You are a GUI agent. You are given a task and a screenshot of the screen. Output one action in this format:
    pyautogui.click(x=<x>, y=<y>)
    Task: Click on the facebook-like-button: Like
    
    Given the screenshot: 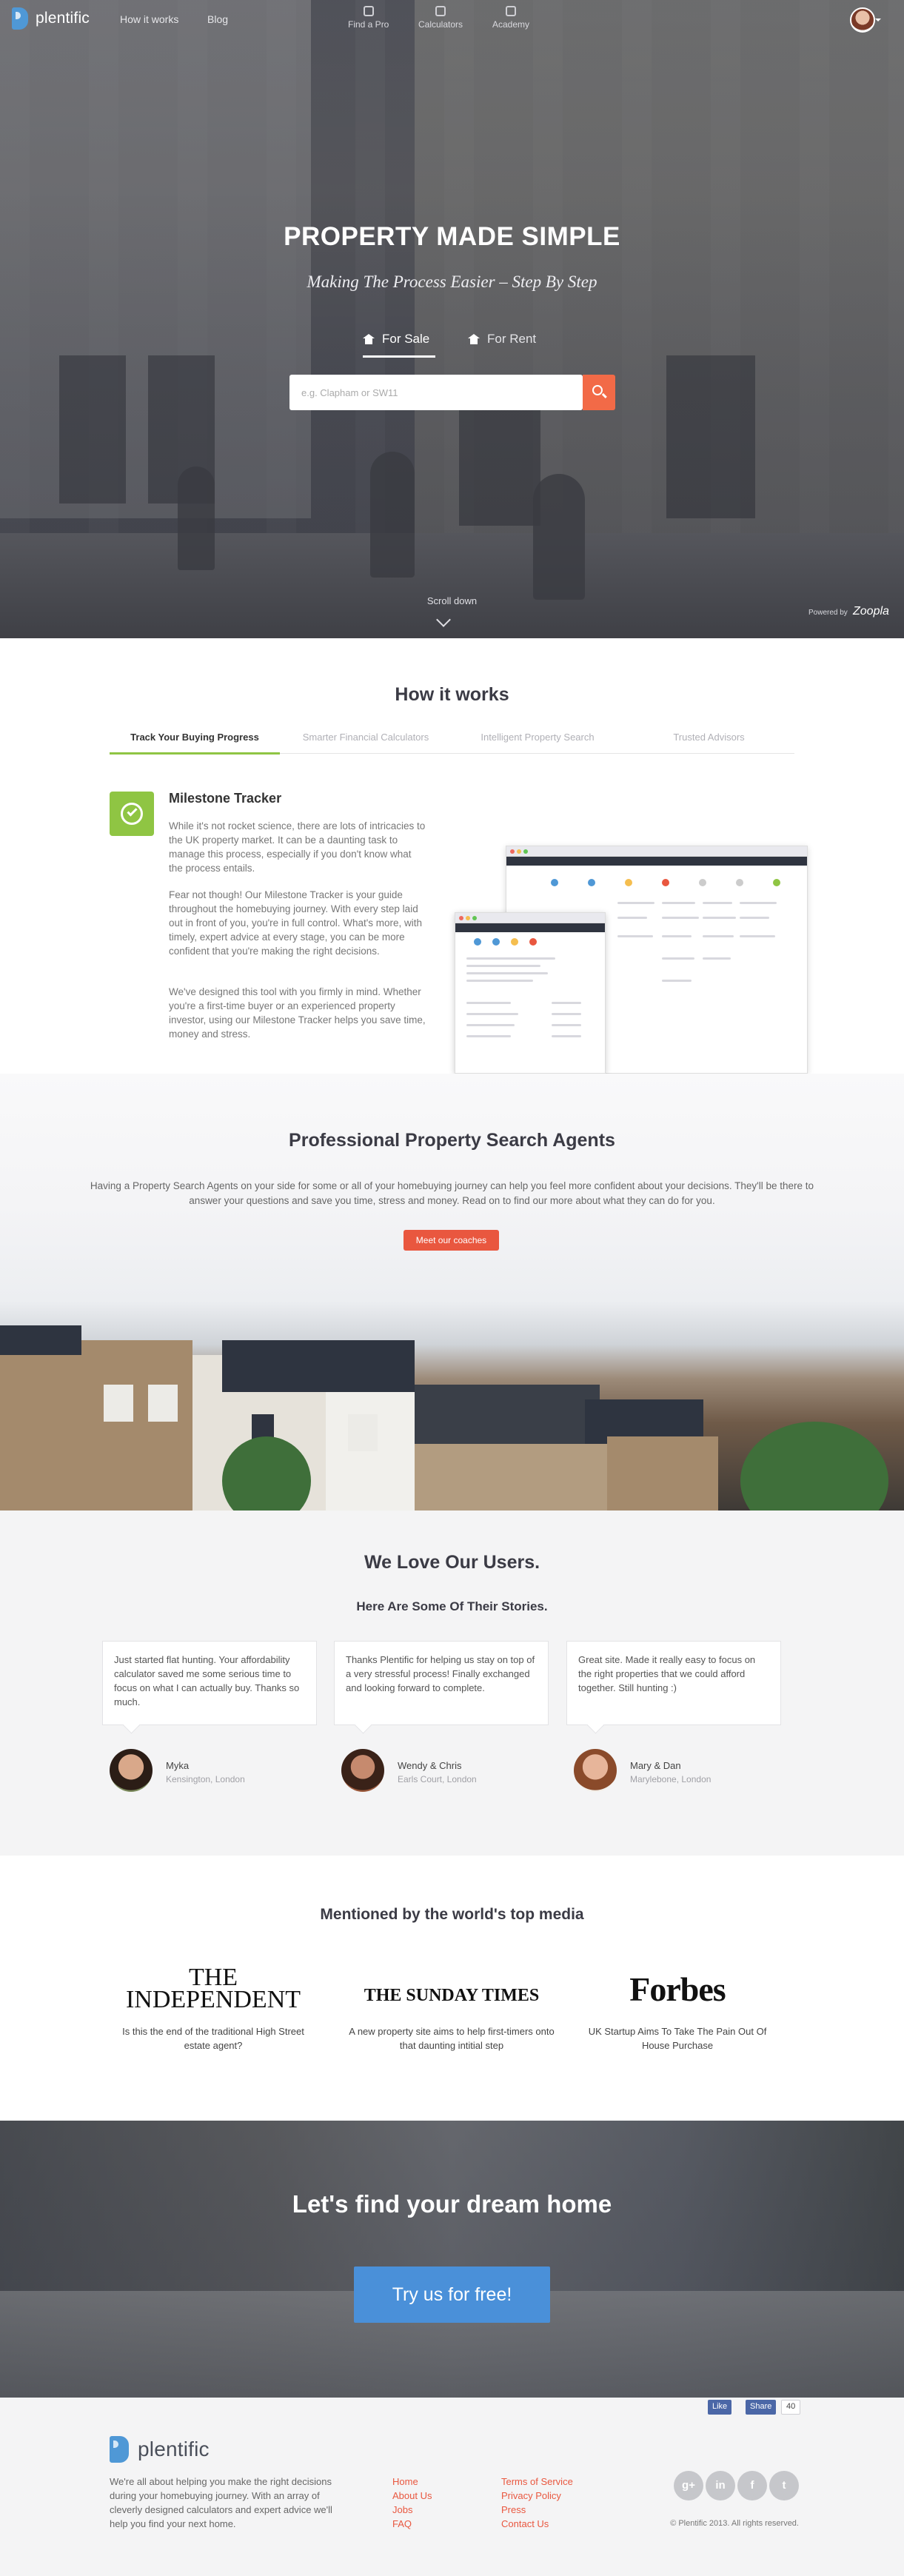 What is the action you would take?
    pyautogui.click(x=720, y=2407)
    